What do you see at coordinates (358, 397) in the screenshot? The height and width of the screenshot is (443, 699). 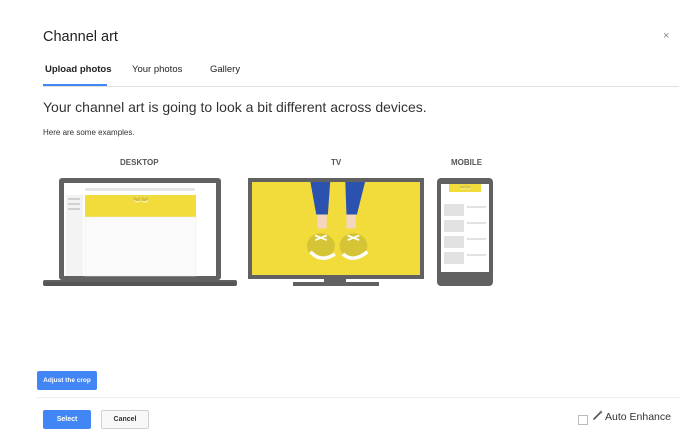 I see `footer-divider` at bounding box center [358, 397].